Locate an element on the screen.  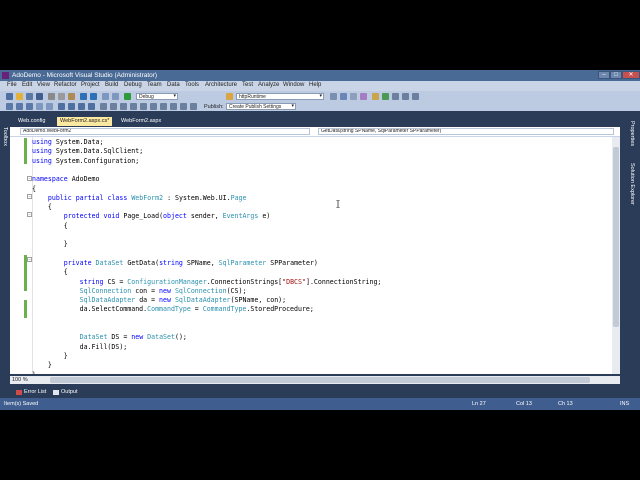
redo-icon is located at coordinates (93, 96).